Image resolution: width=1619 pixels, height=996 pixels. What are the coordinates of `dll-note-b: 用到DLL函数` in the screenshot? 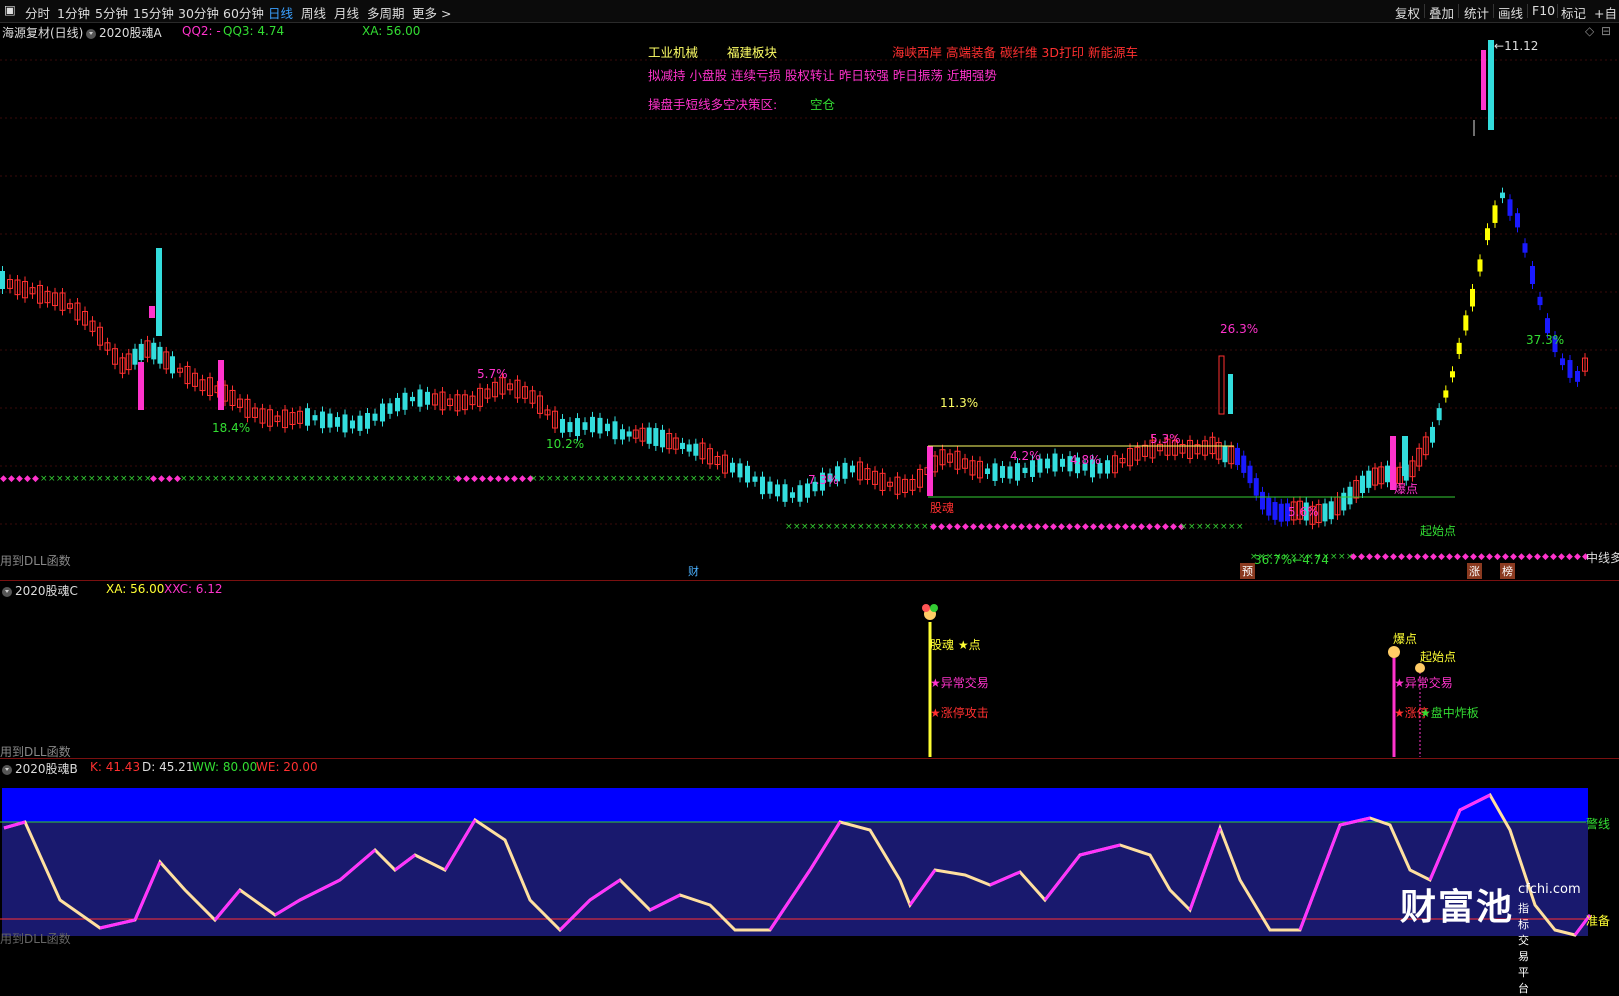 It's located at (35, 939).